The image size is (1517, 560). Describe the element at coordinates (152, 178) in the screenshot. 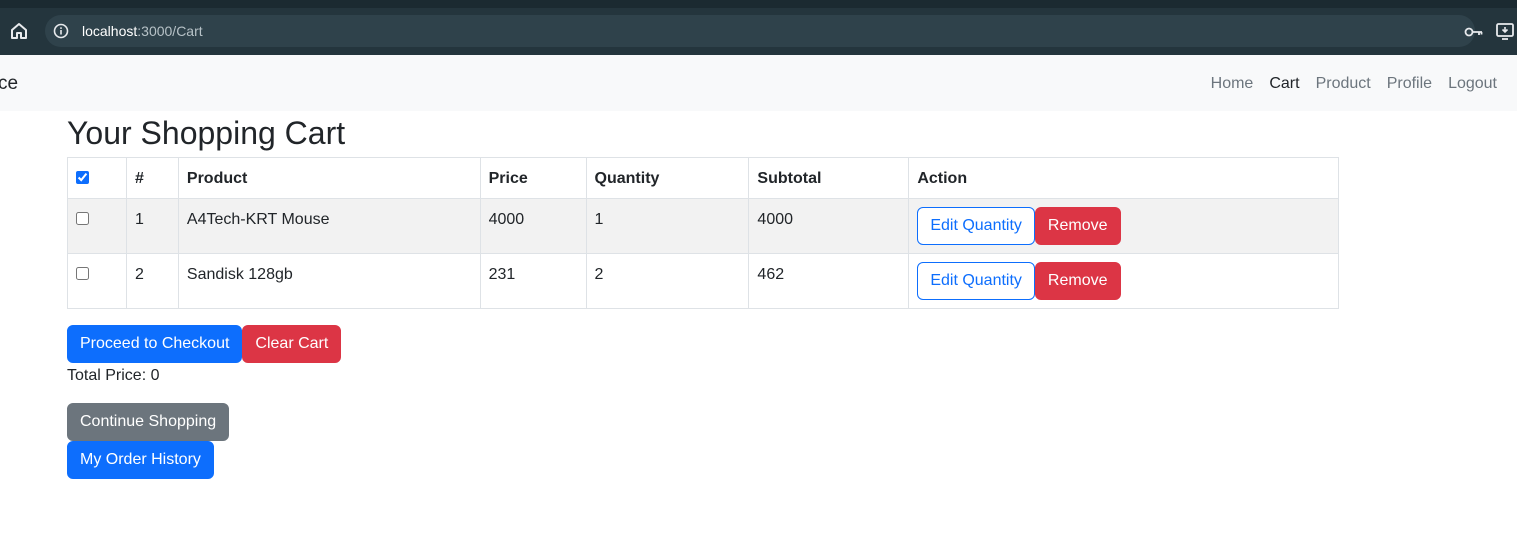

I see `header-number: #` at that location.